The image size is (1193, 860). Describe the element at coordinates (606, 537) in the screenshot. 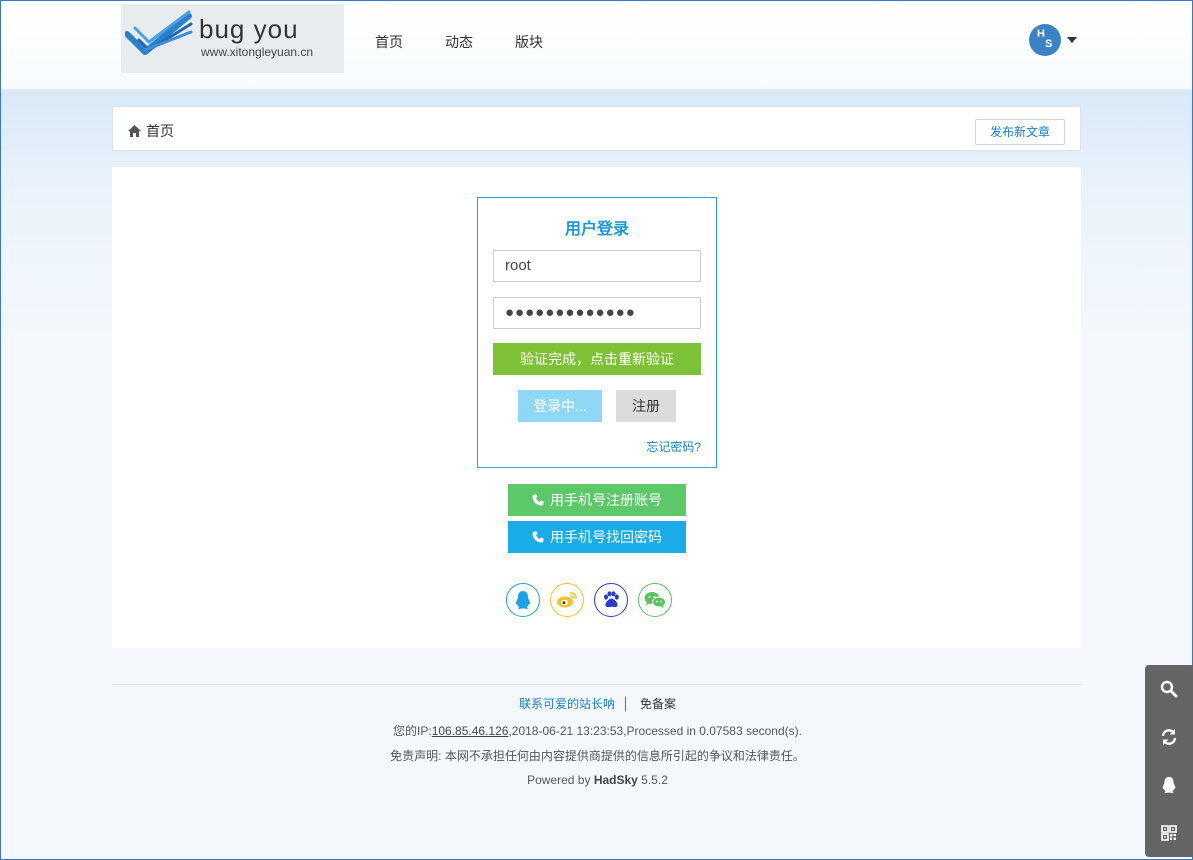

I see `phone-recover-label: 用手机号找回密码` at that location.